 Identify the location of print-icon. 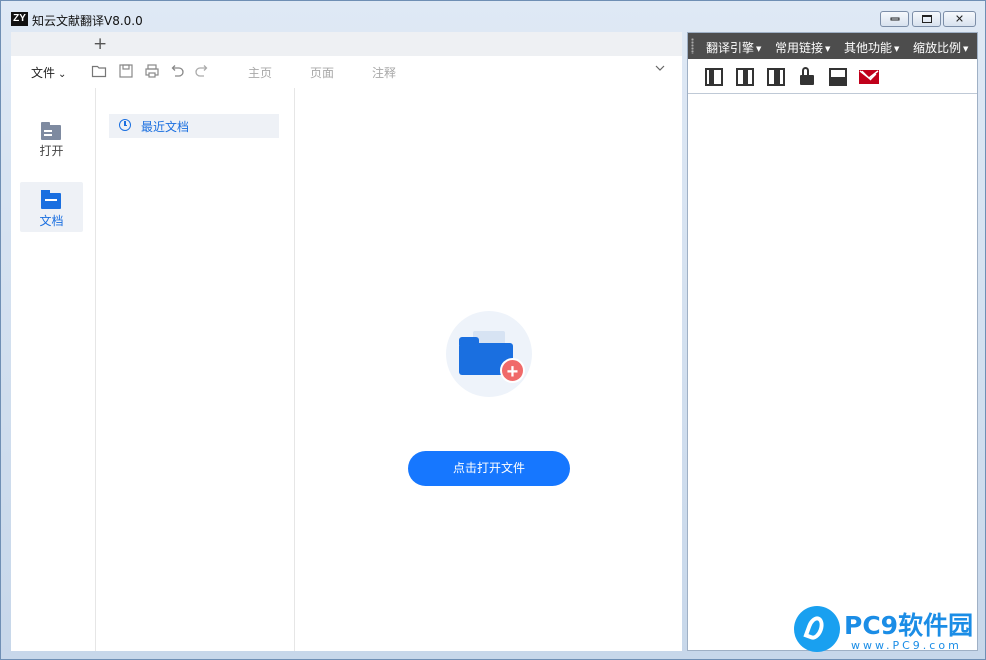
(152, 71).